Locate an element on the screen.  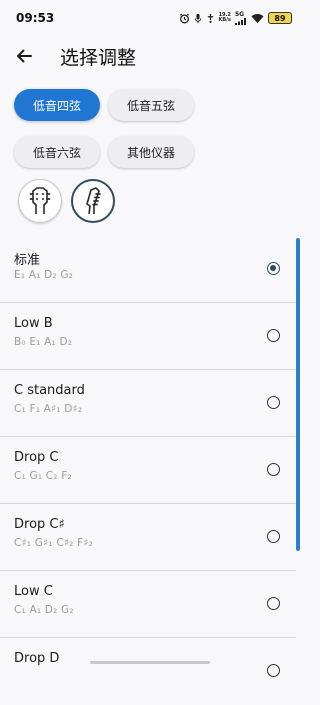
mute-icon is located at coordinates (210, 18).